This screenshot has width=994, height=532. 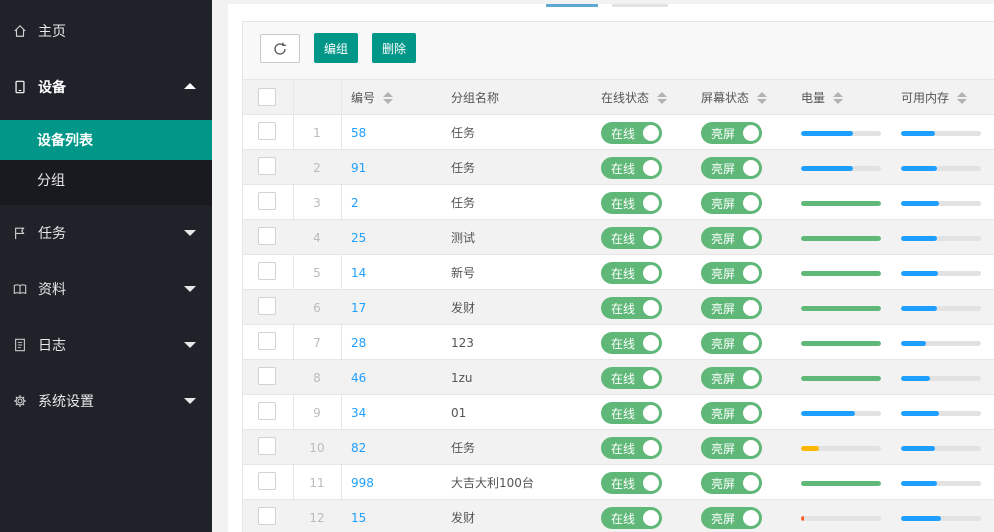 What do you see at coordinates (106, 140) in the screenshot?
I see `submenu-item-device-list: 设备列表` at bounding box center [106, 140].